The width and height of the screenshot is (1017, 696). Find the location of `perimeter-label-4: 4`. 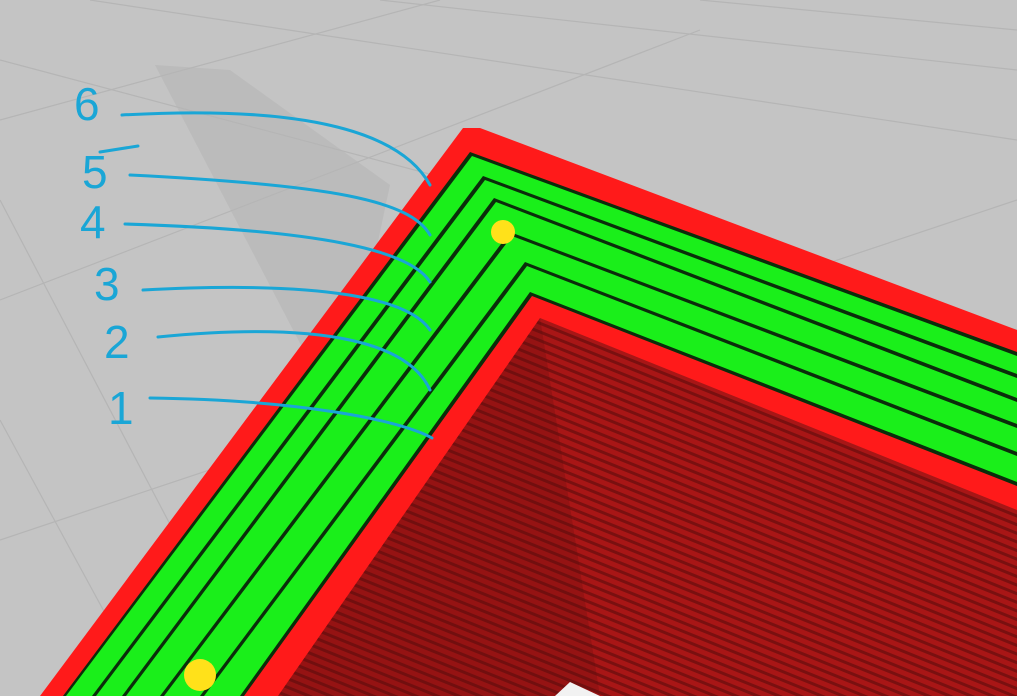

perimeter-label-4: 4 is located at coordinates (93, 222).